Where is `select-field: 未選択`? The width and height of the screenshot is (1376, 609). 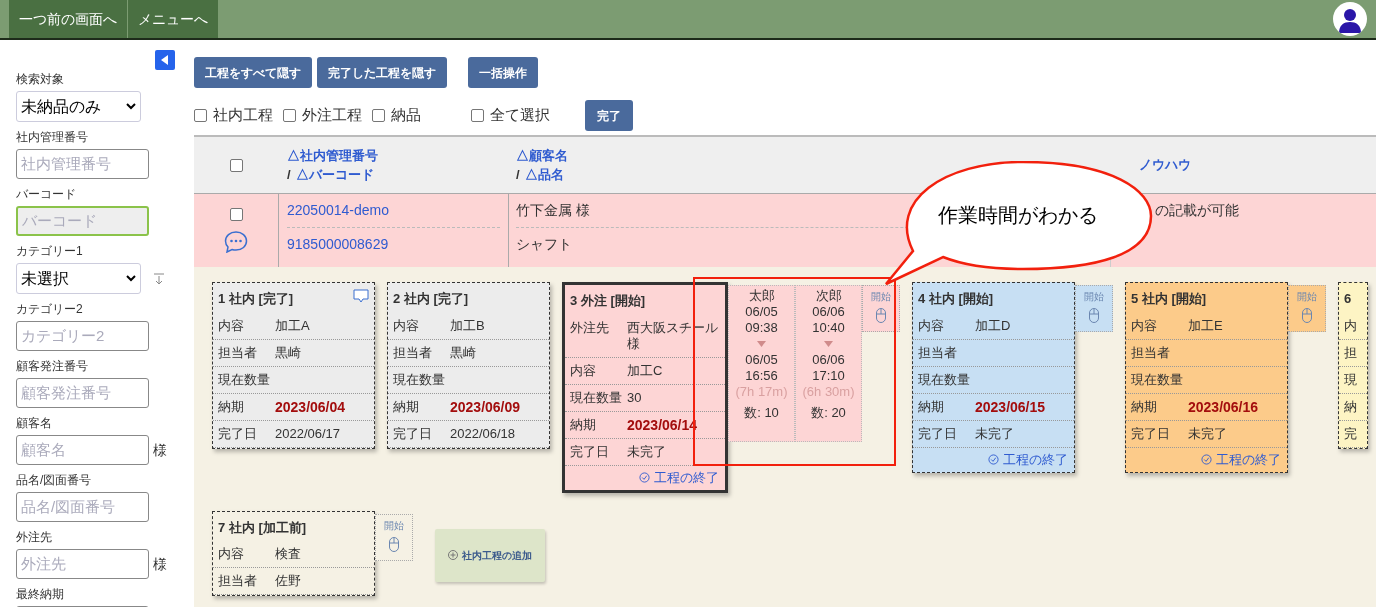
select-field: 未選択 is located at coordinates (78, 278).